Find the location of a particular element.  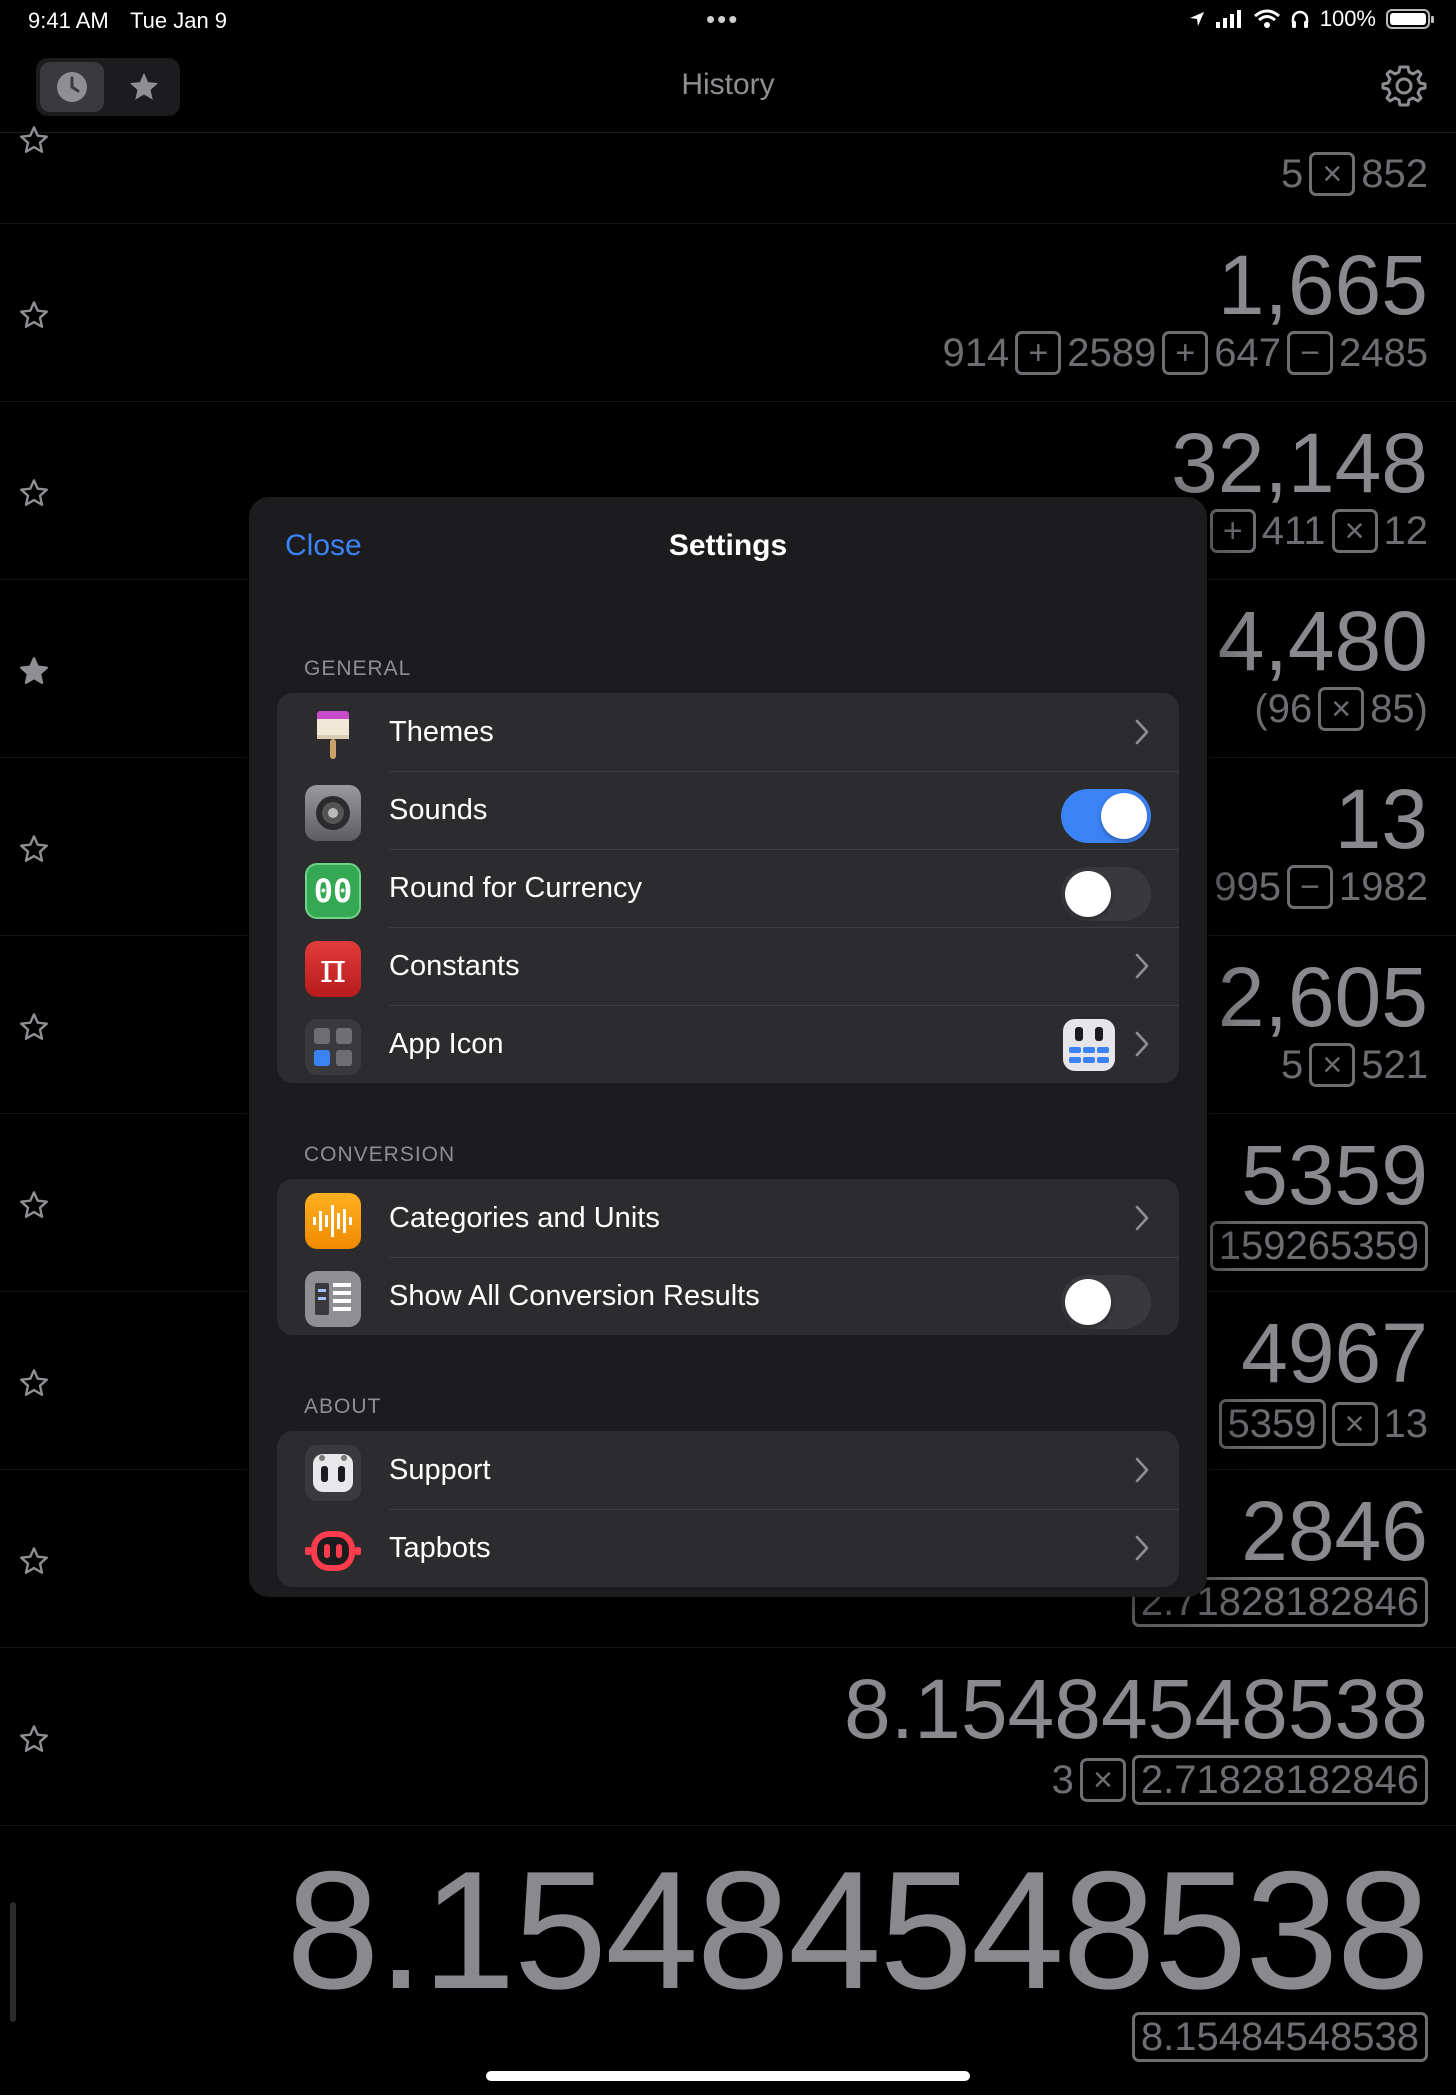

history-expression: 5 × 852 is located at coordinates (1354, 174).